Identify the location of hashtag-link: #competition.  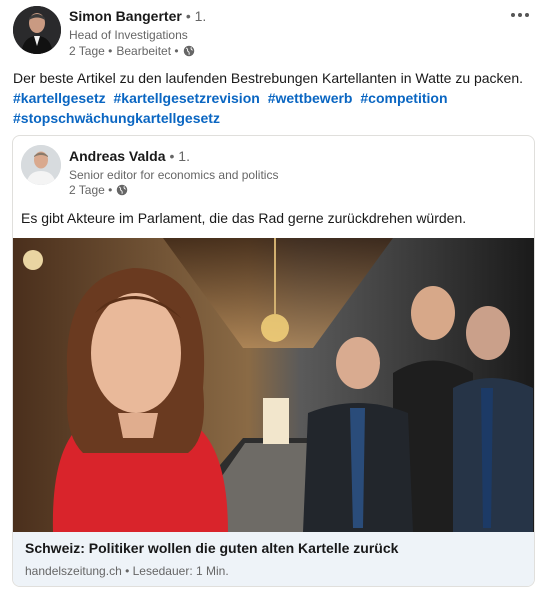
(403, 98).